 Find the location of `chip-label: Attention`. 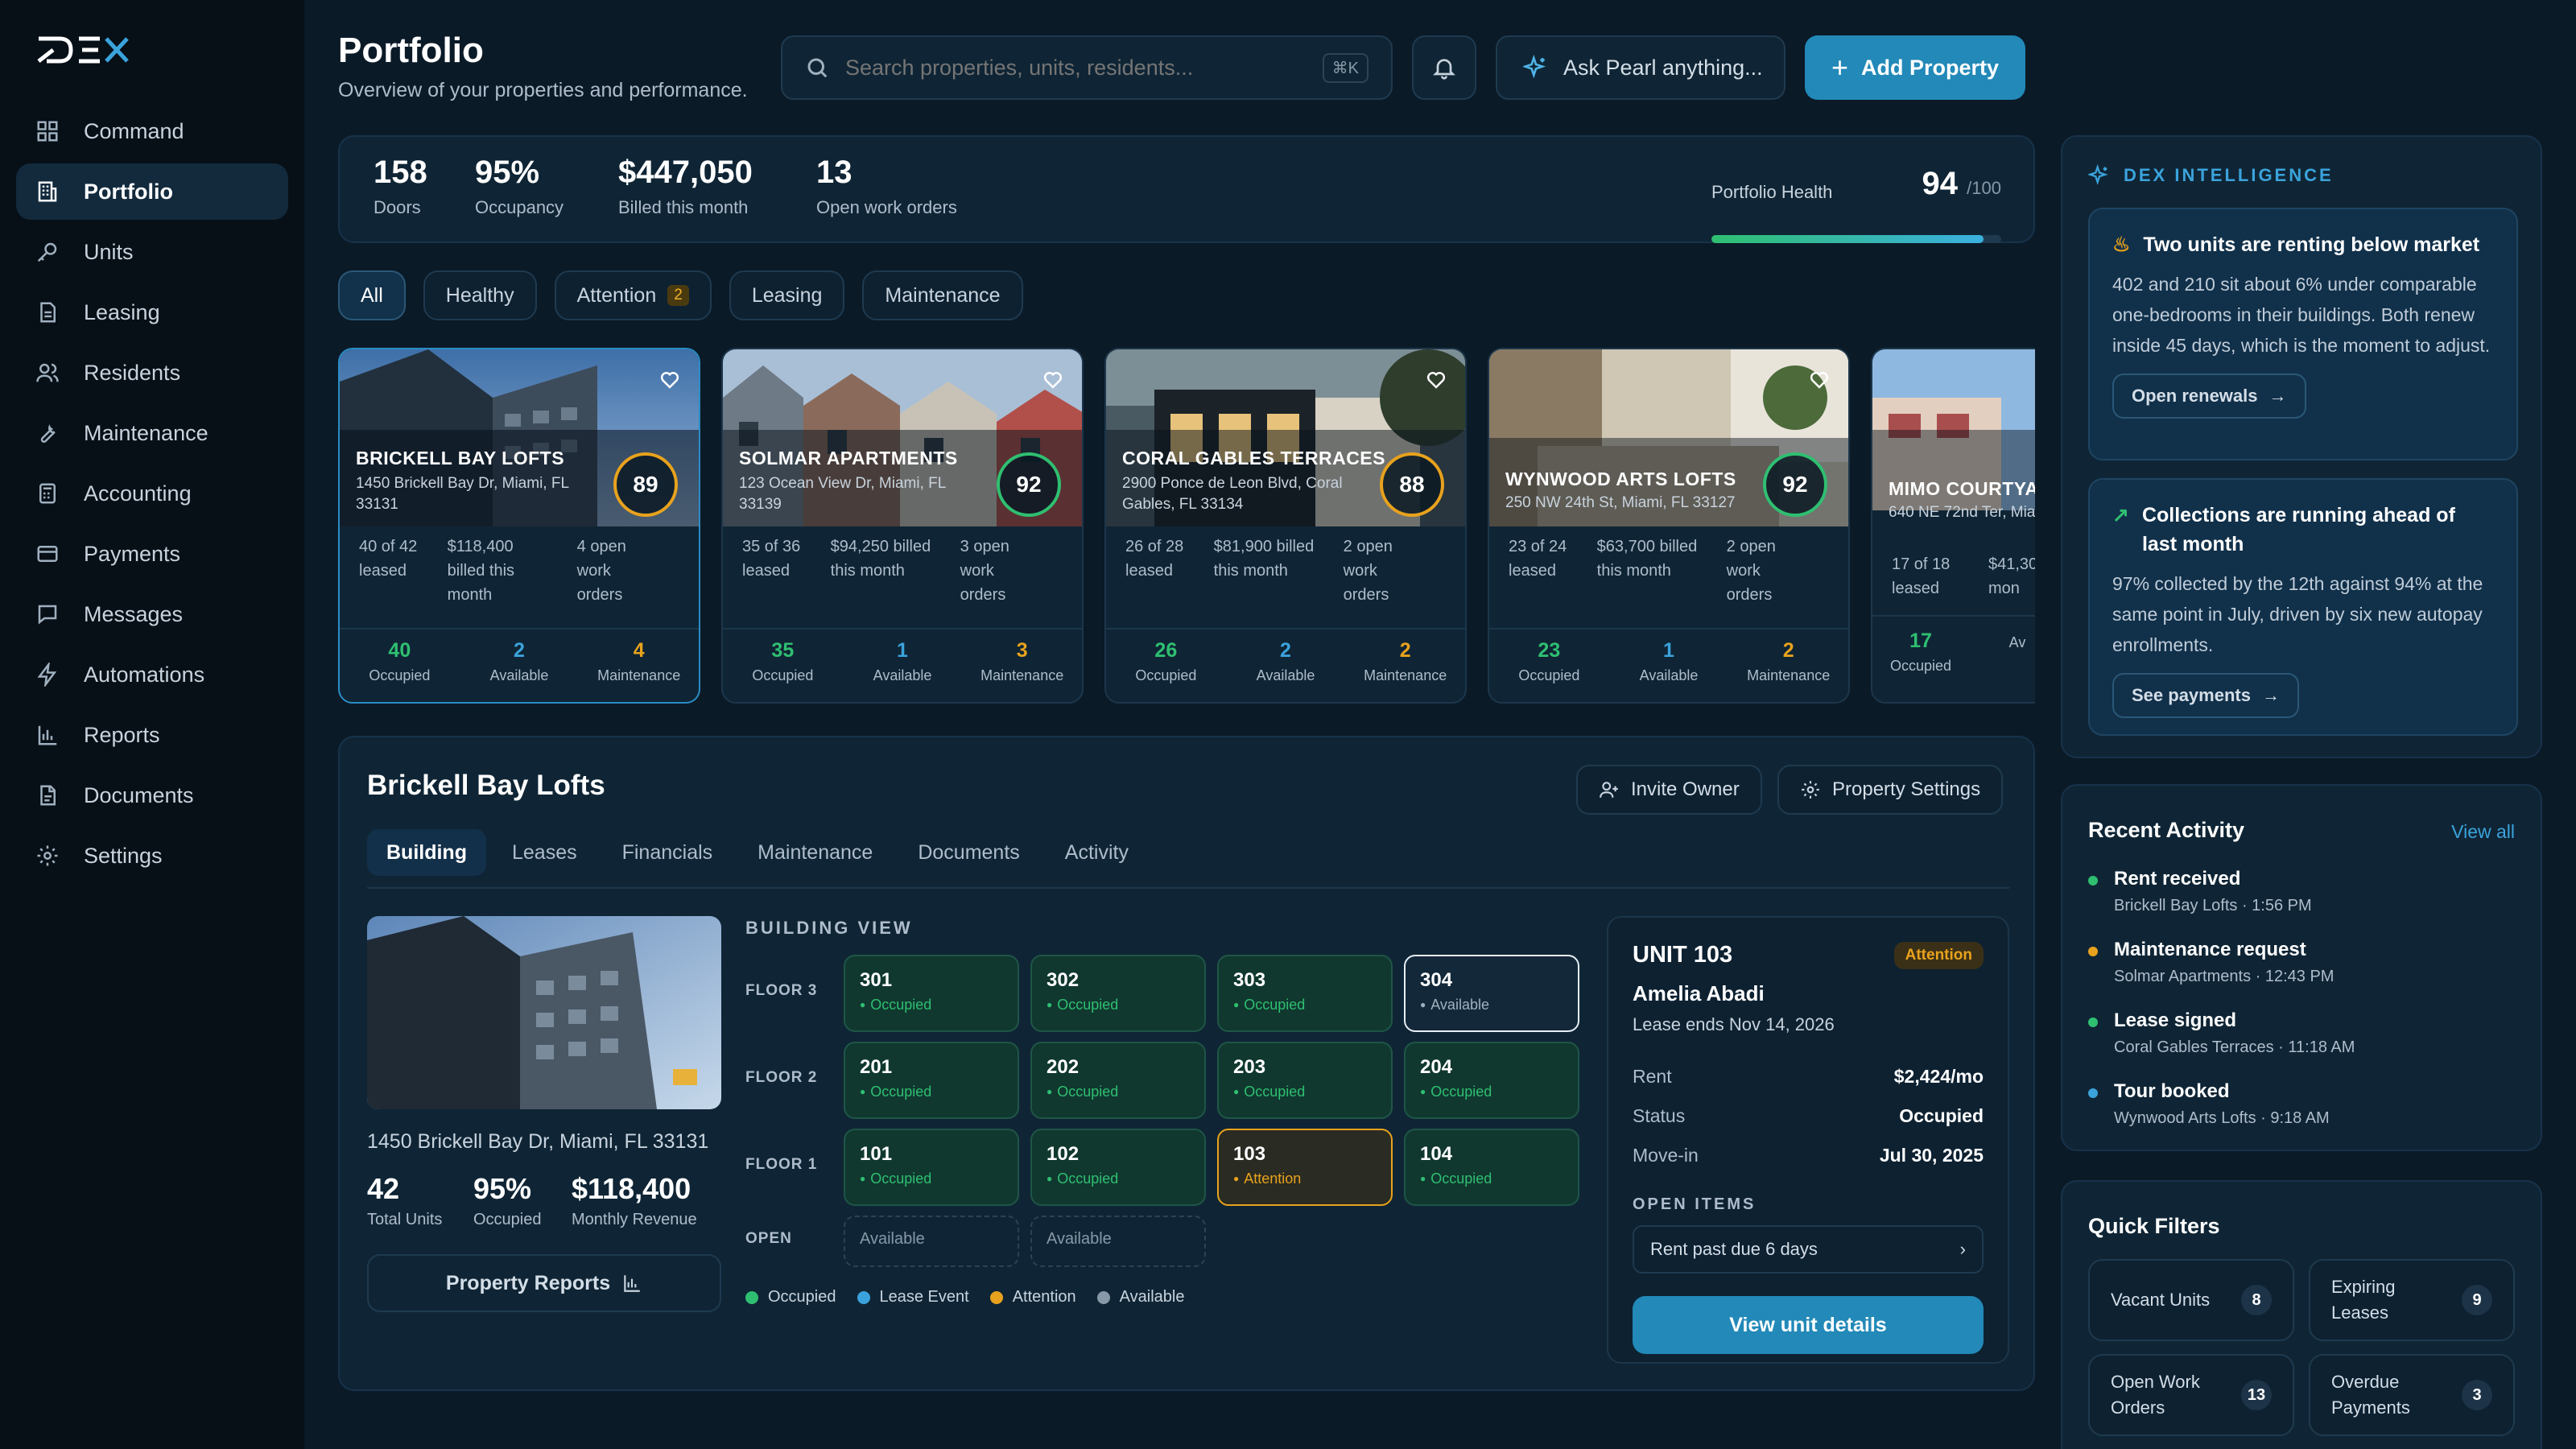

chip-label: Attention is located at coordinates (616, 295).